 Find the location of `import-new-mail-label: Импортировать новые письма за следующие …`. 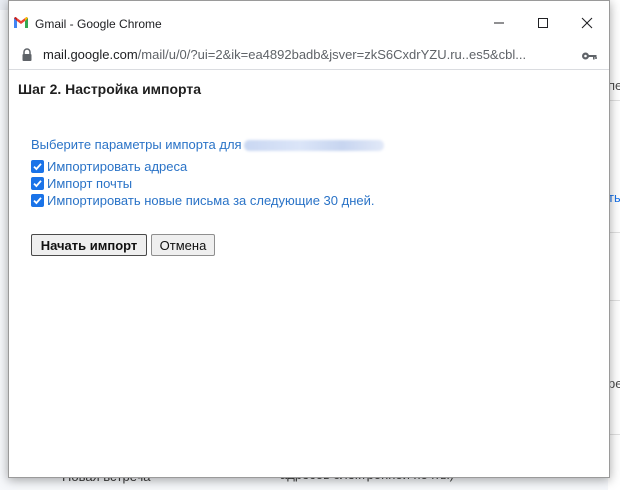

import-new-mail-label: Импортировать новые письма за следующие … is located at coordinates (211, 200).